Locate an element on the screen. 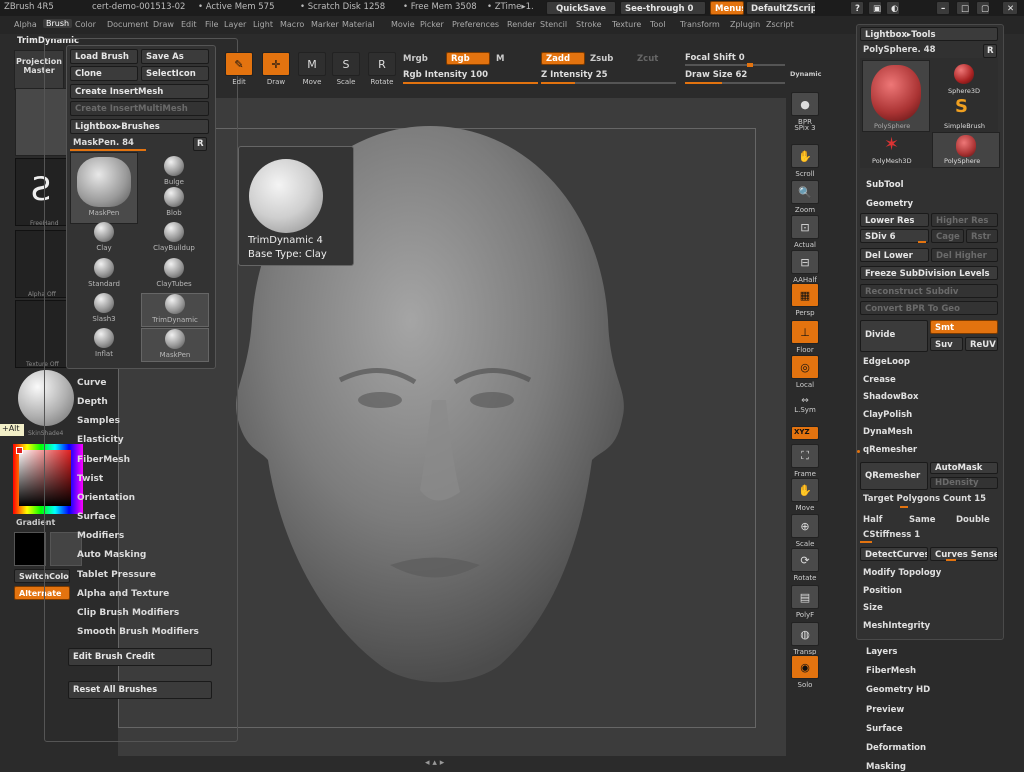 The height and width of the screenshot is (772, 1024). target-polygons-slider: Target Polygons Count 15 is located at coordinates (924, 499).